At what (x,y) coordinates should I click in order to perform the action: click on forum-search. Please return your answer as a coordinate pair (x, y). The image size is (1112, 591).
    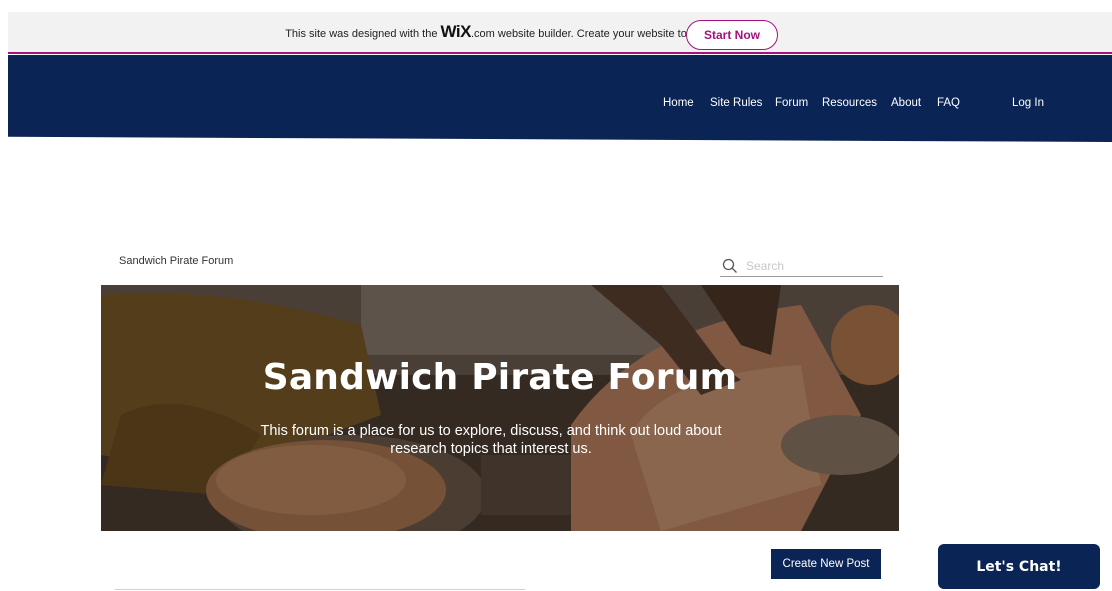
    Looking at the image, I should click on (801, 266).